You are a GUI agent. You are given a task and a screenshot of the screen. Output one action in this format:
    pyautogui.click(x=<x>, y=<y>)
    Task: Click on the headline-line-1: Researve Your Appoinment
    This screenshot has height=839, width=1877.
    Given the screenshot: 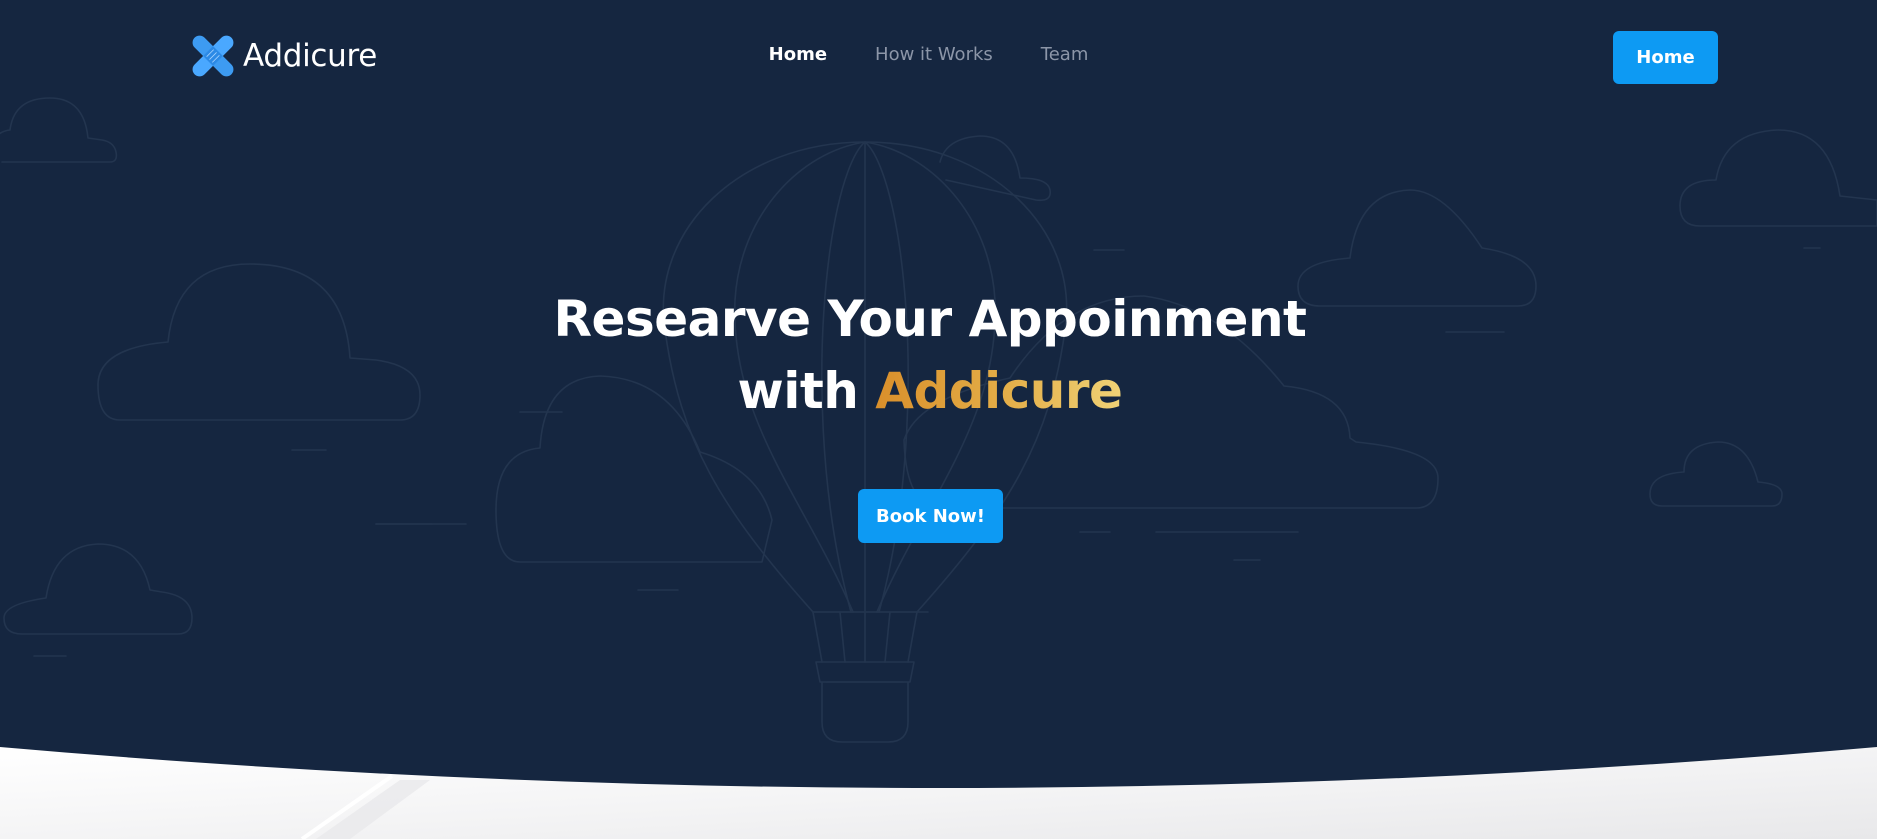 What is the action you would take?
    pyautogui.click(x=930, y=319)
    